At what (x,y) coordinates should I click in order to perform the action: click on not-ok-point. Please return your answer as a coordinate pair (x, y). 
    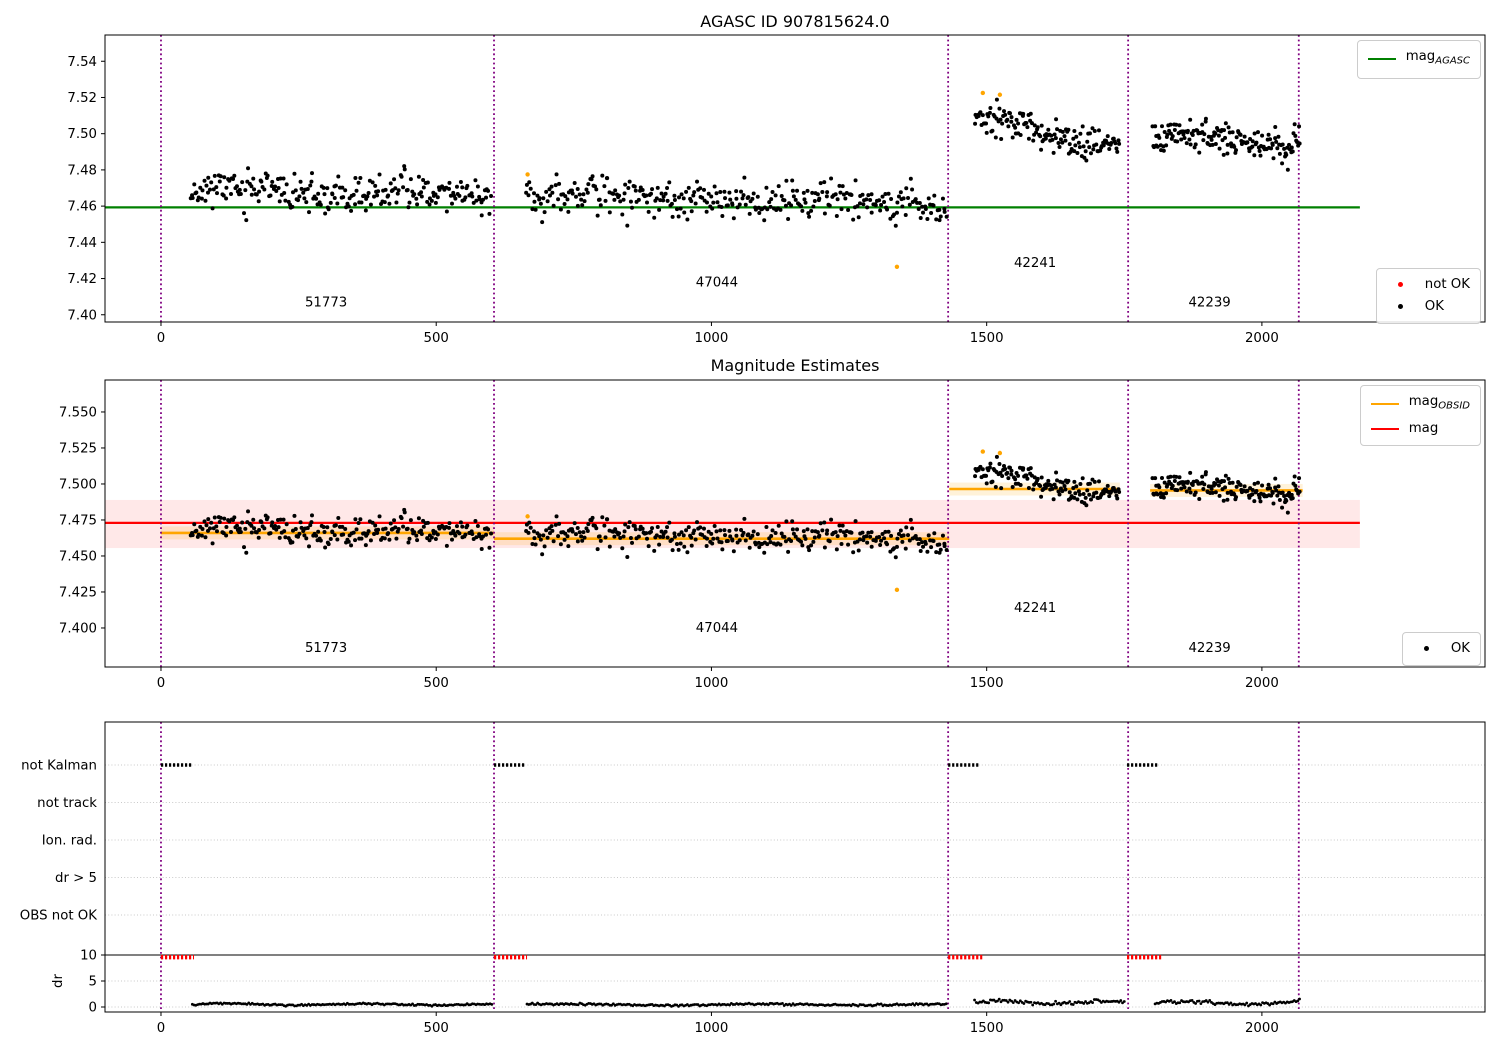
    Looking at the image, I should click on (1000, 94).